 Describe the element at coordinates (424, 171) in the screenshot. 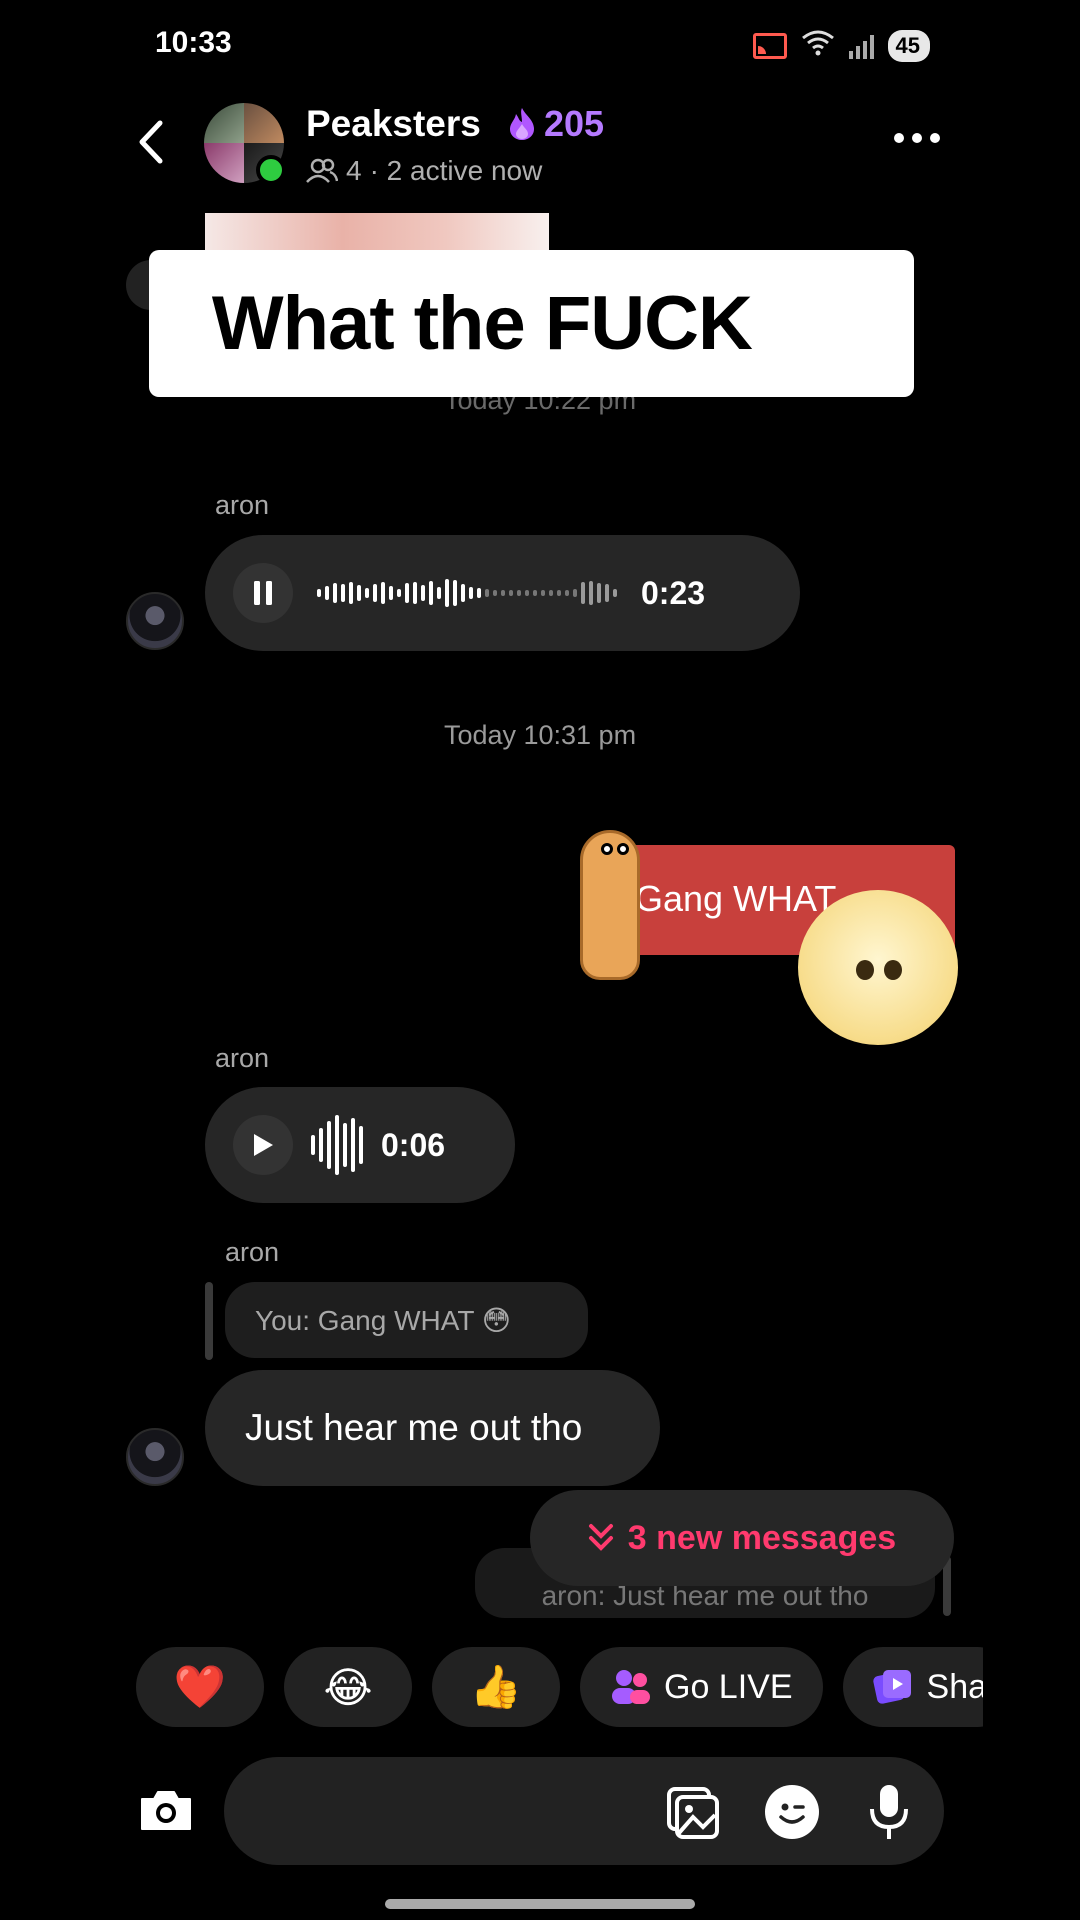

I see `members-line: 4 · 2 active now` at that location.